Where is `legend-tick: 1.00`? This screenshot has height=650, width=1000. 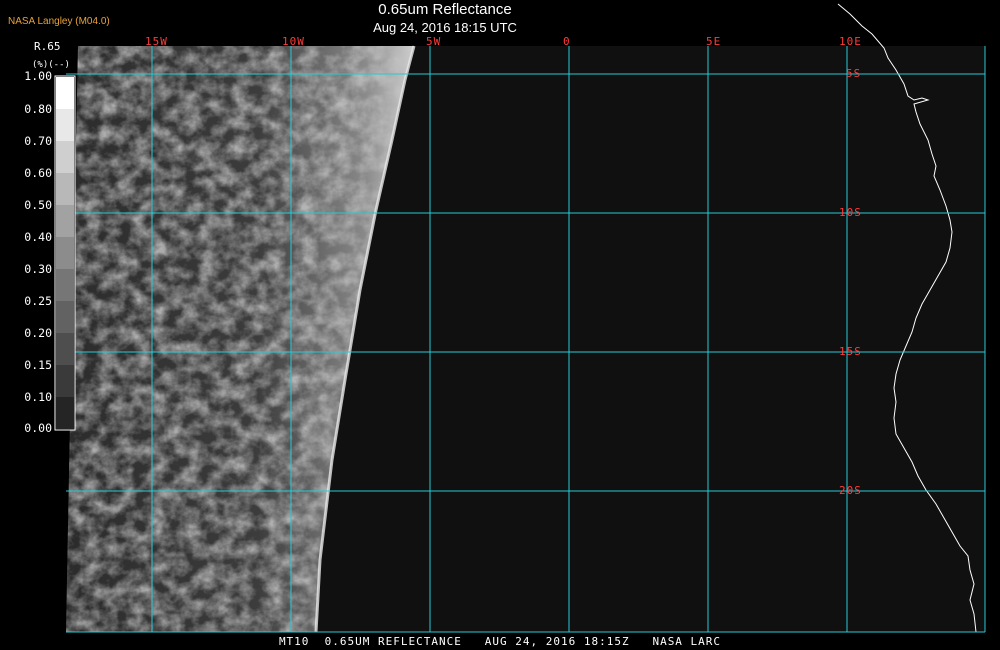
legend-tick: 1.00 is located at coordinates (38, 76).